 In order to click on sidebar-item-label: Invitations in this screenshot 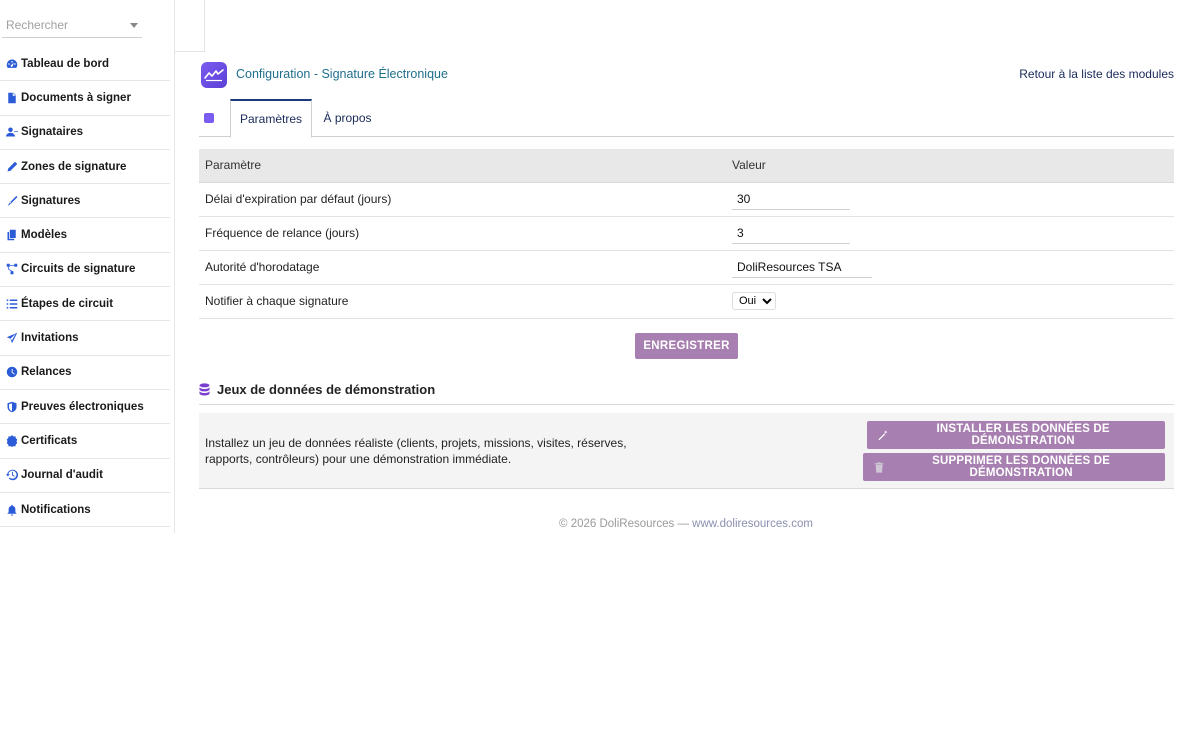, I will do `click(50, 338)`.